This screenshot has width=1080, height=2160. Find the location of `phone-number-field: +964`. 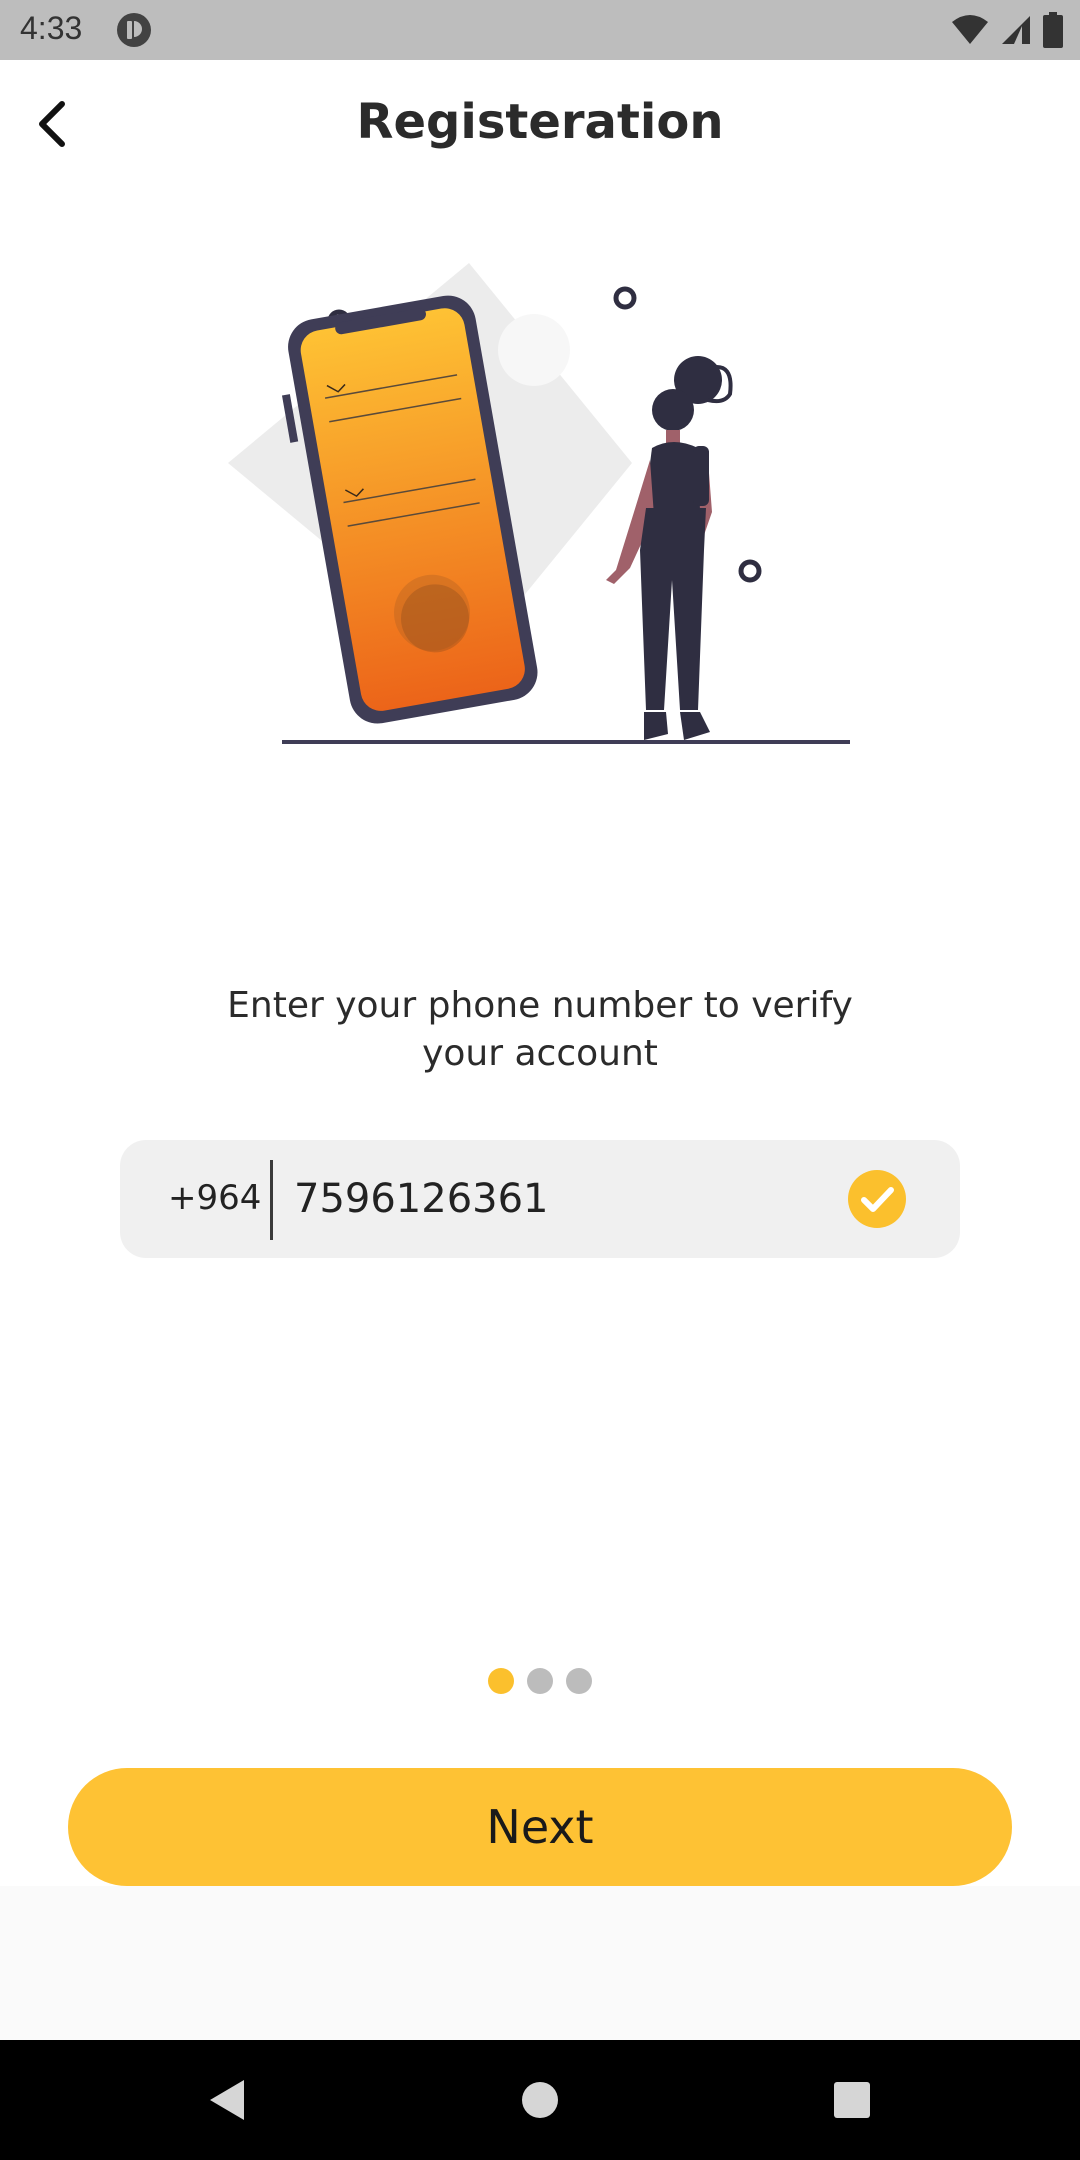

phone-number-field: +964 is located at coordinates (540, 1199).